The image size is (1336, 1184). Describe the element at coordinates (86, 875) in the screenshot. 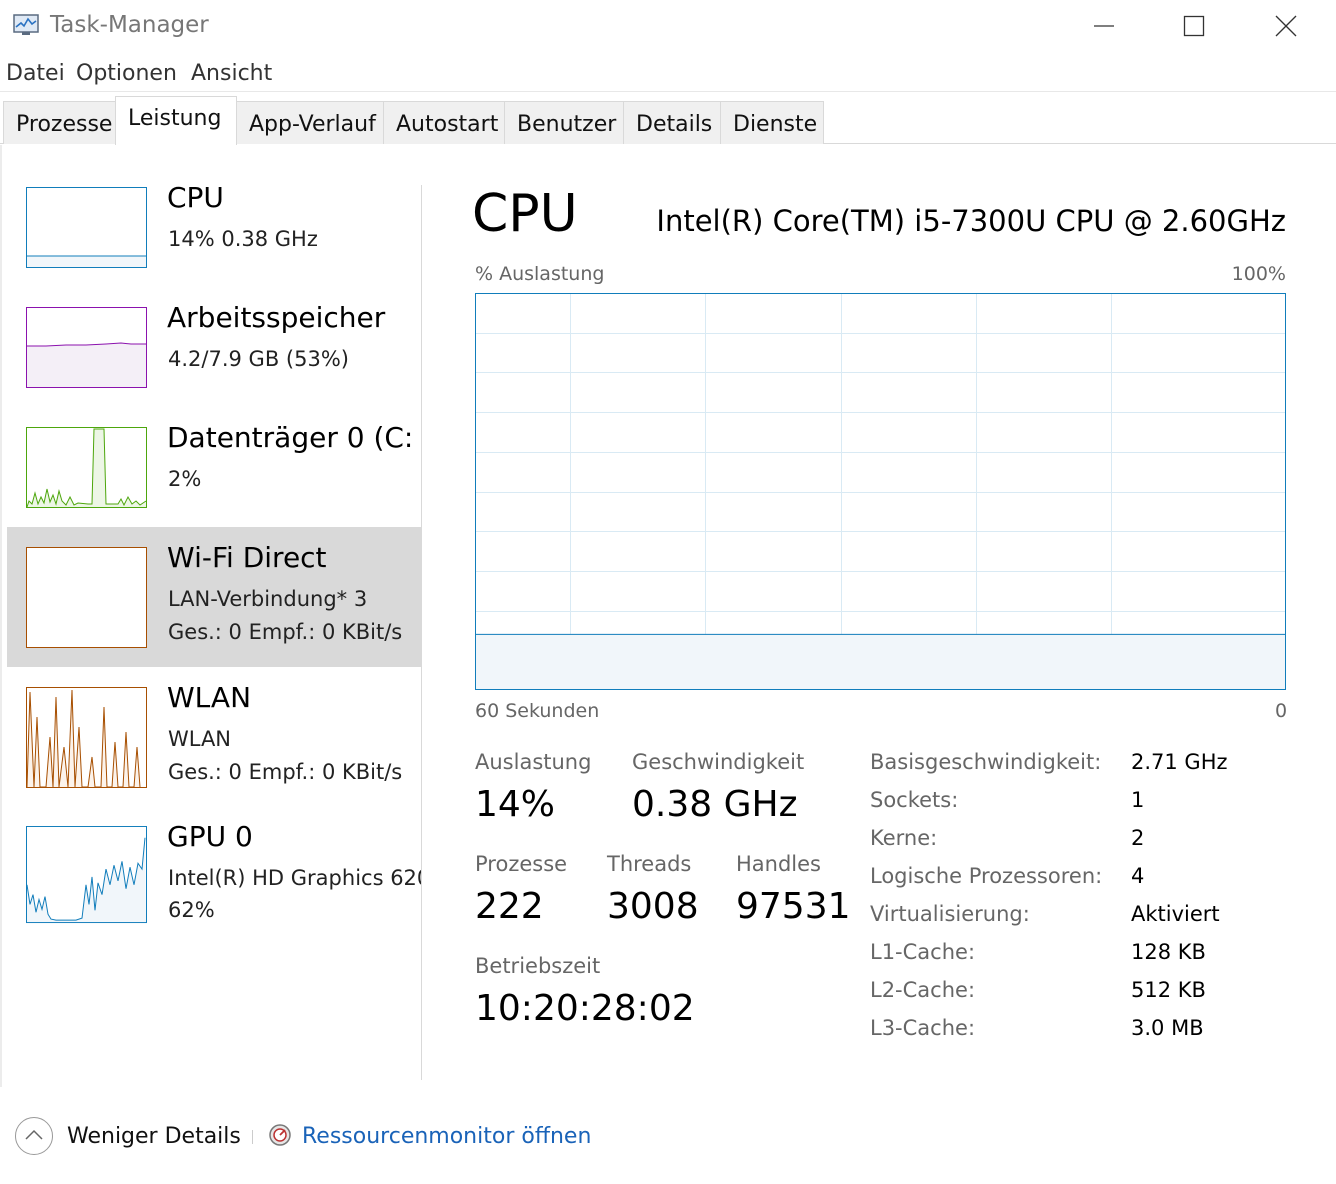

I see `gpu-thumbnail-graph` at that location.